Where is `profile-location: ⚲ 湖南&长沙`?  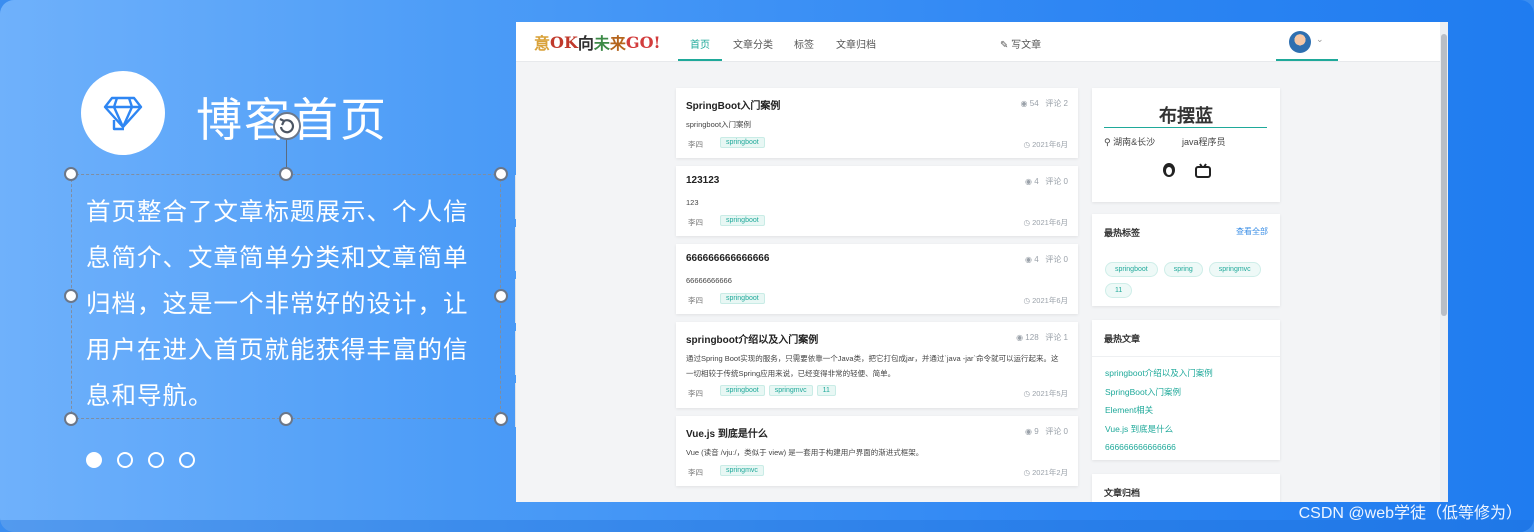 profile-location: ⚲ 湖南&长沙 is located at coordinates (1130, 142).